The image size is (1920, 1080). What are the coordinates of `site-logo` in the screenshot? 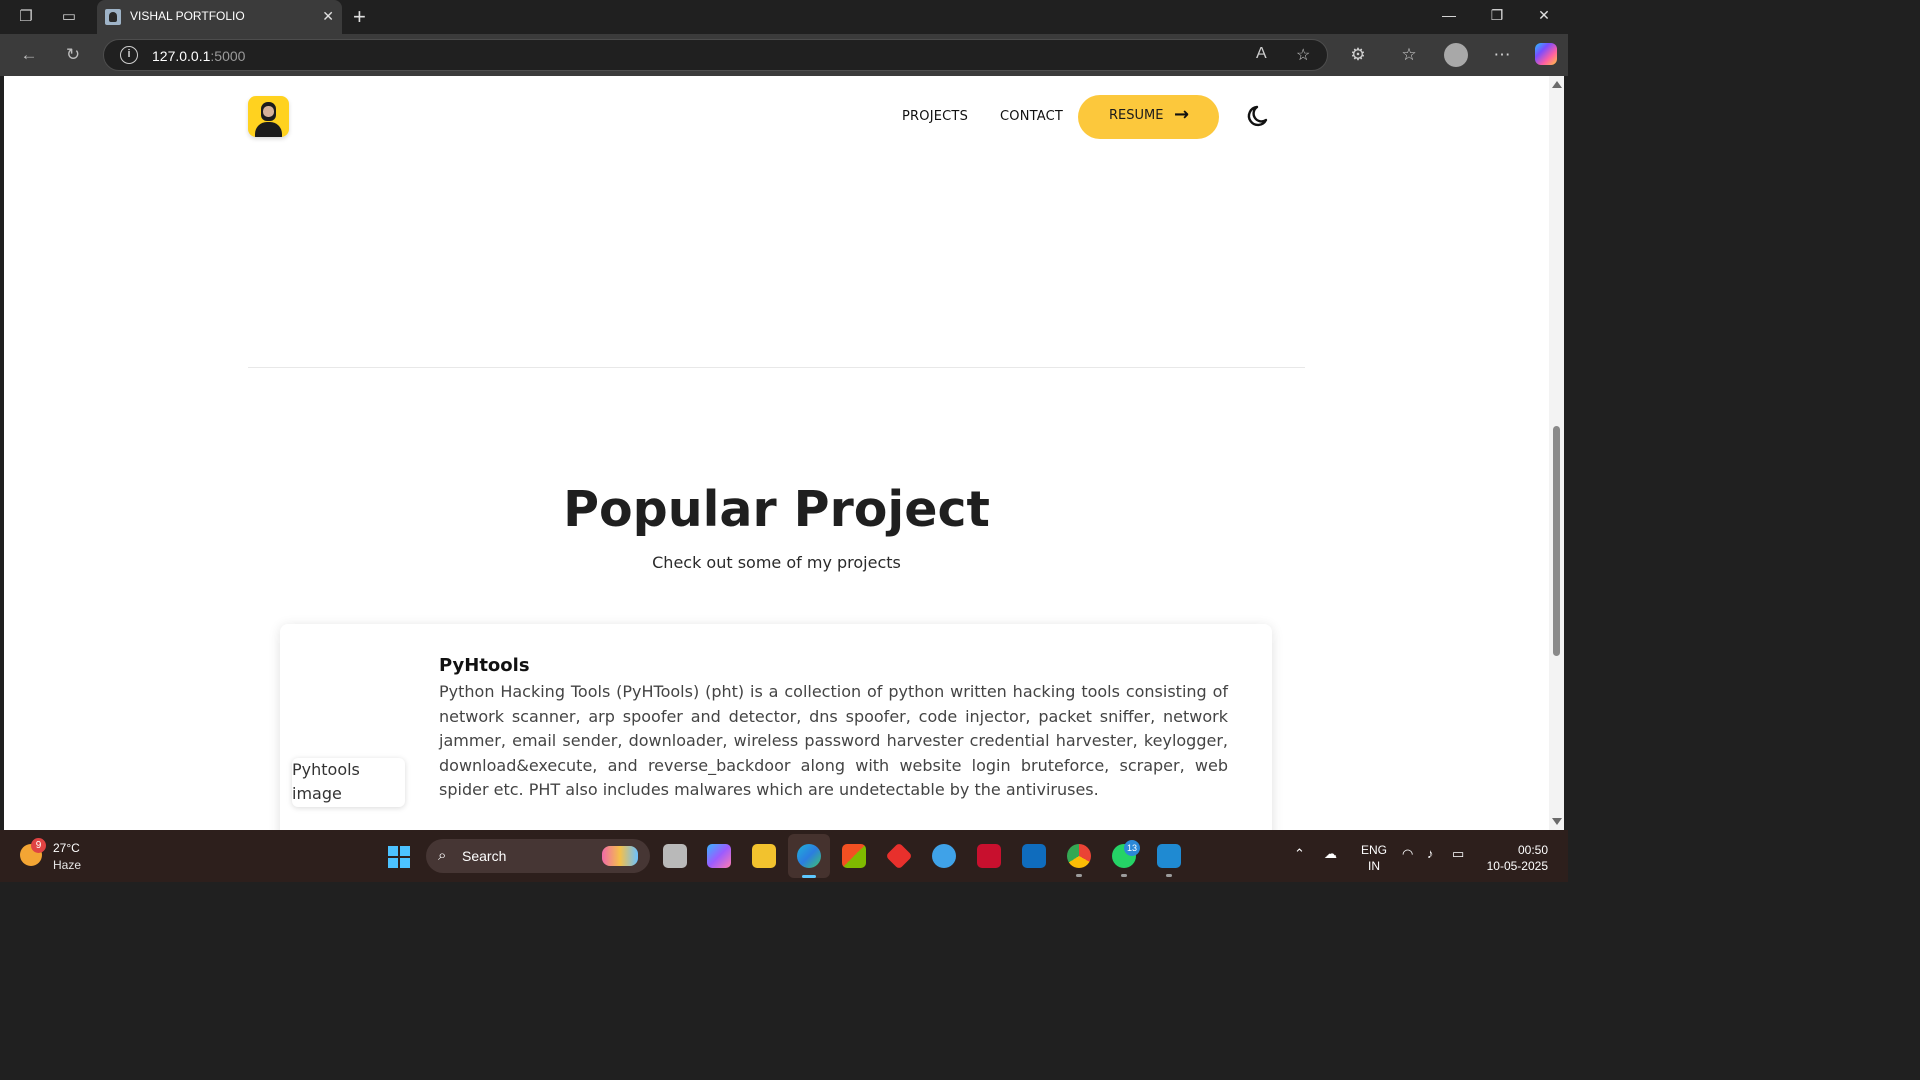 It's located at (268, 116).